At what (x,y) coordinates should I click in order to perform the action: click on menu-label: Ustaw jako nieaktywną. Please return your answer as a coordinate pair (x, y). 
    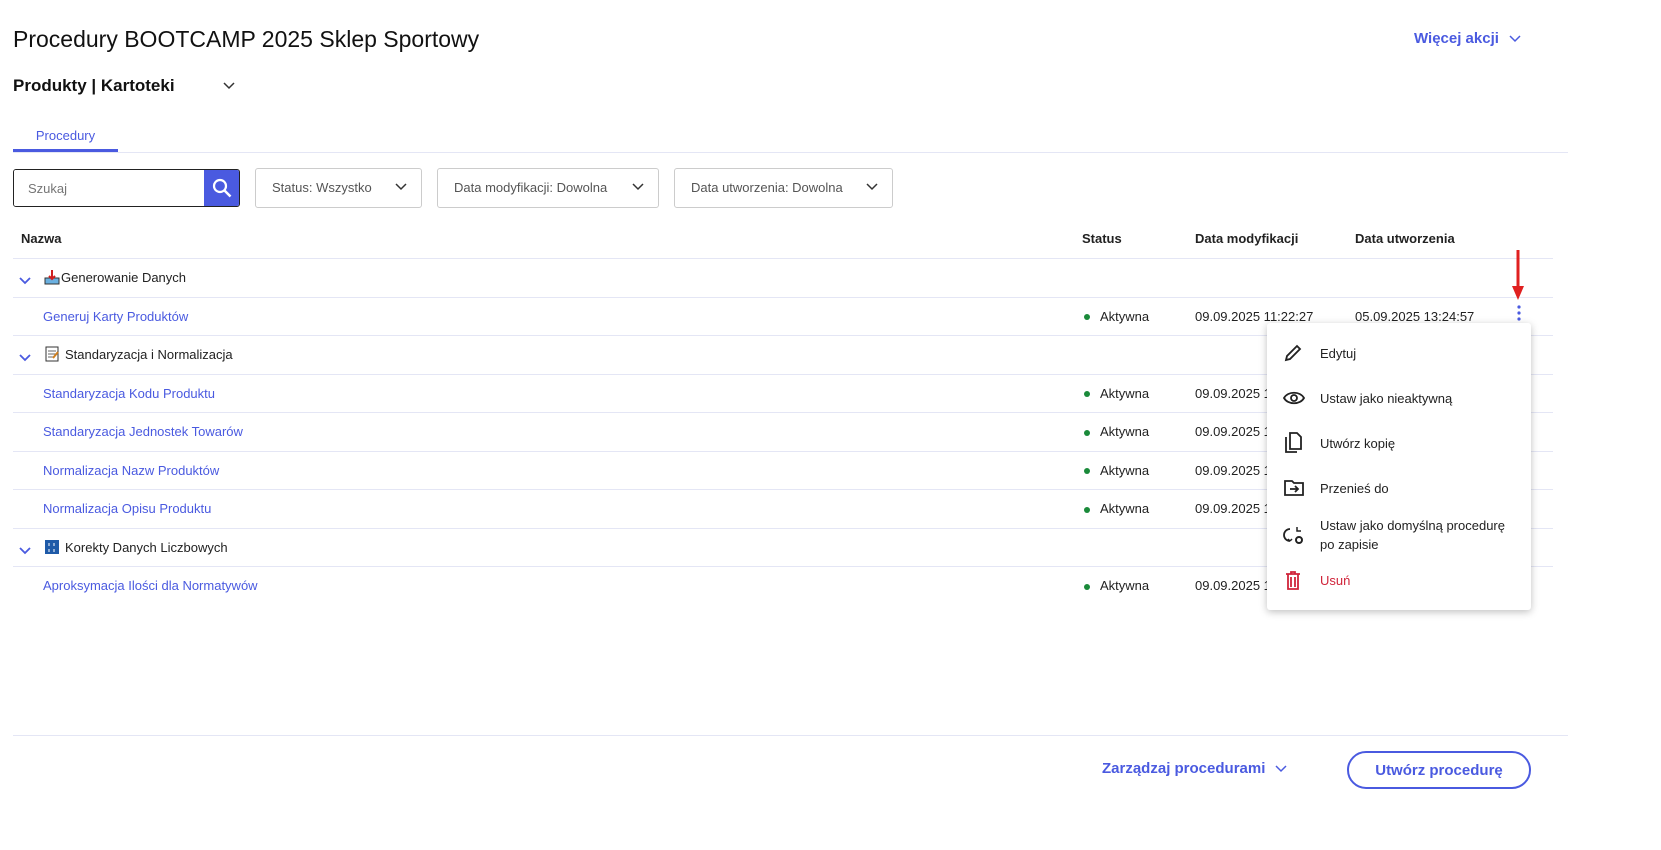
    Looking at the image, I should click on (1386, 398).